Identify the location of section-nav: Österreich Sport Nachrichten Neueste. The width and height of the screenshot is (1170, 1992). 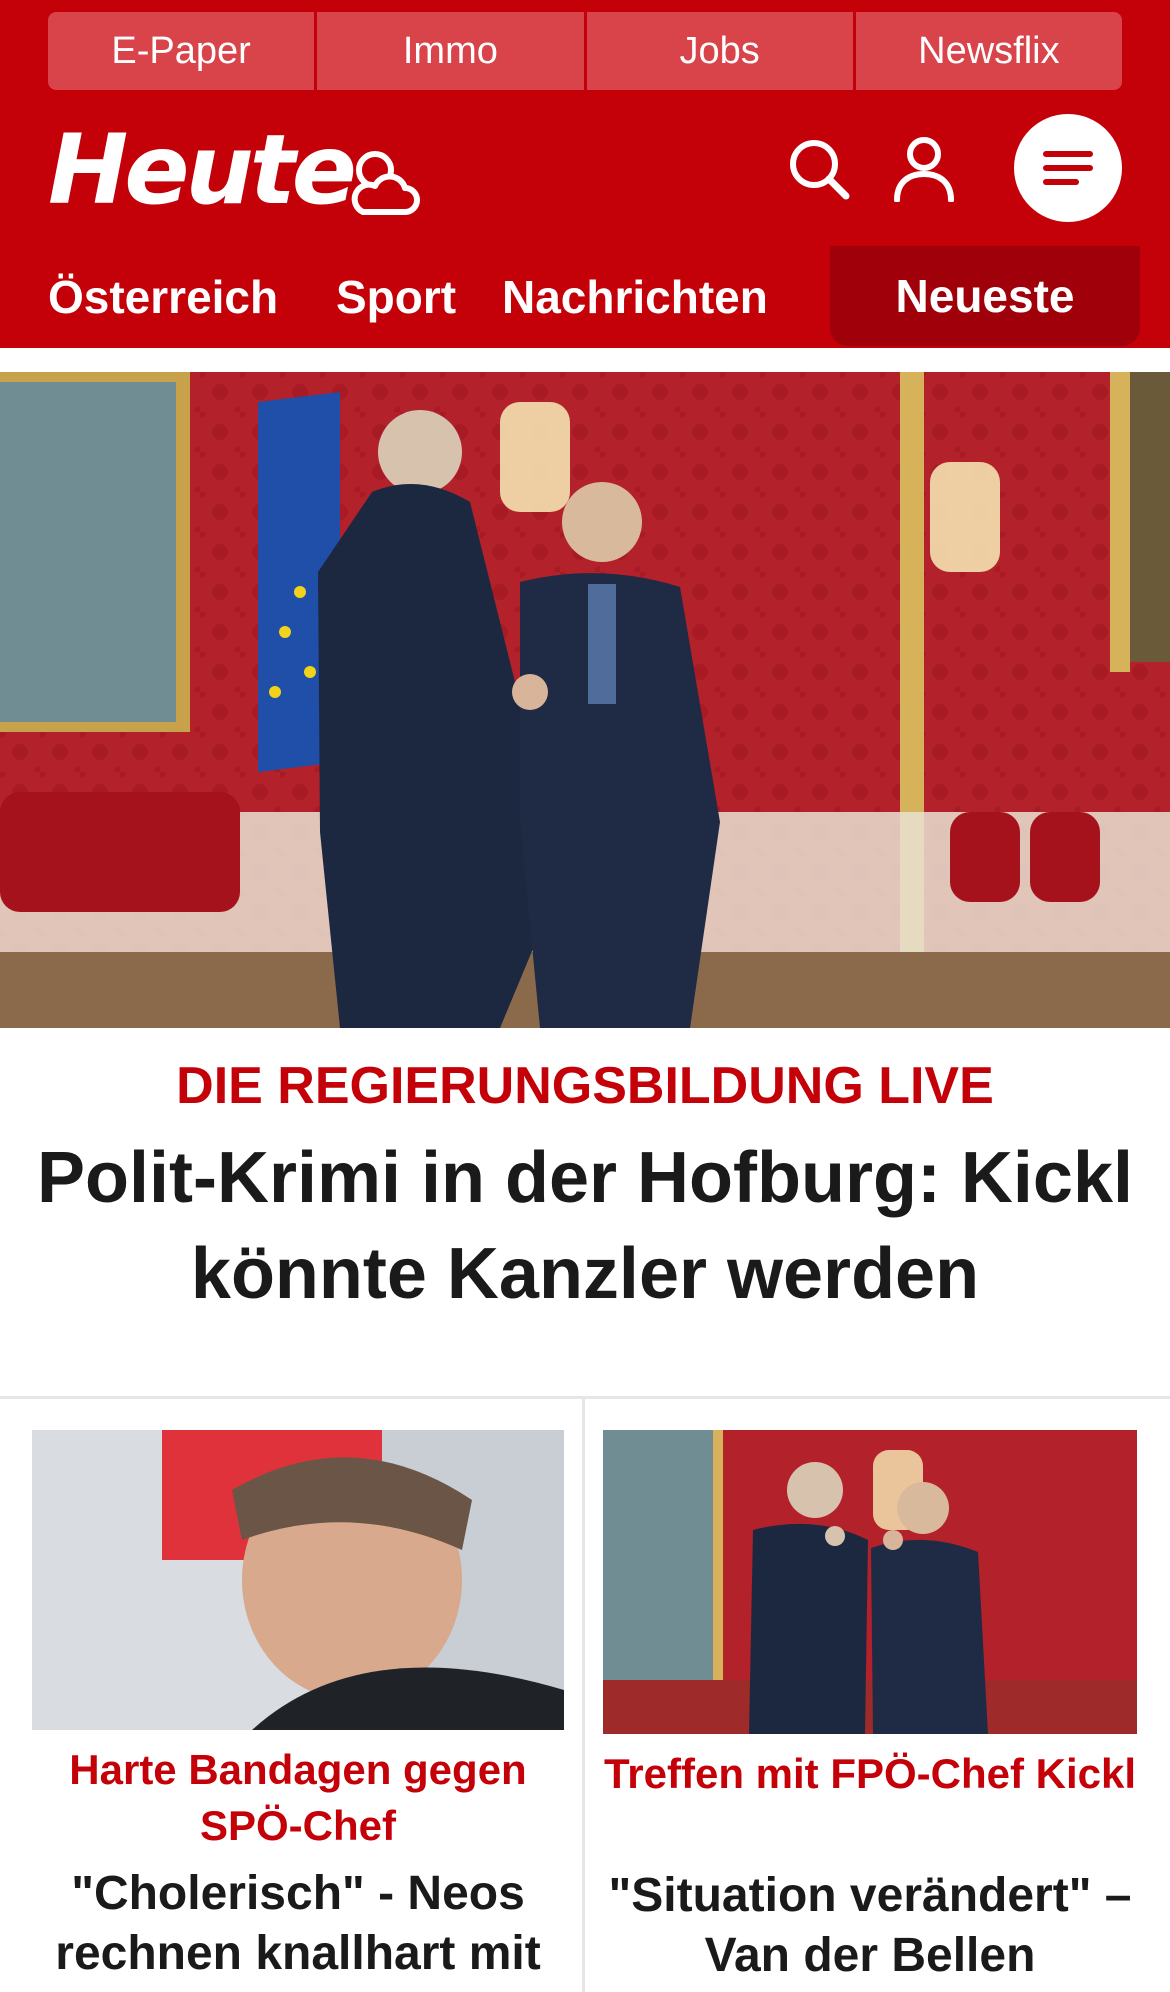
(585, 297).